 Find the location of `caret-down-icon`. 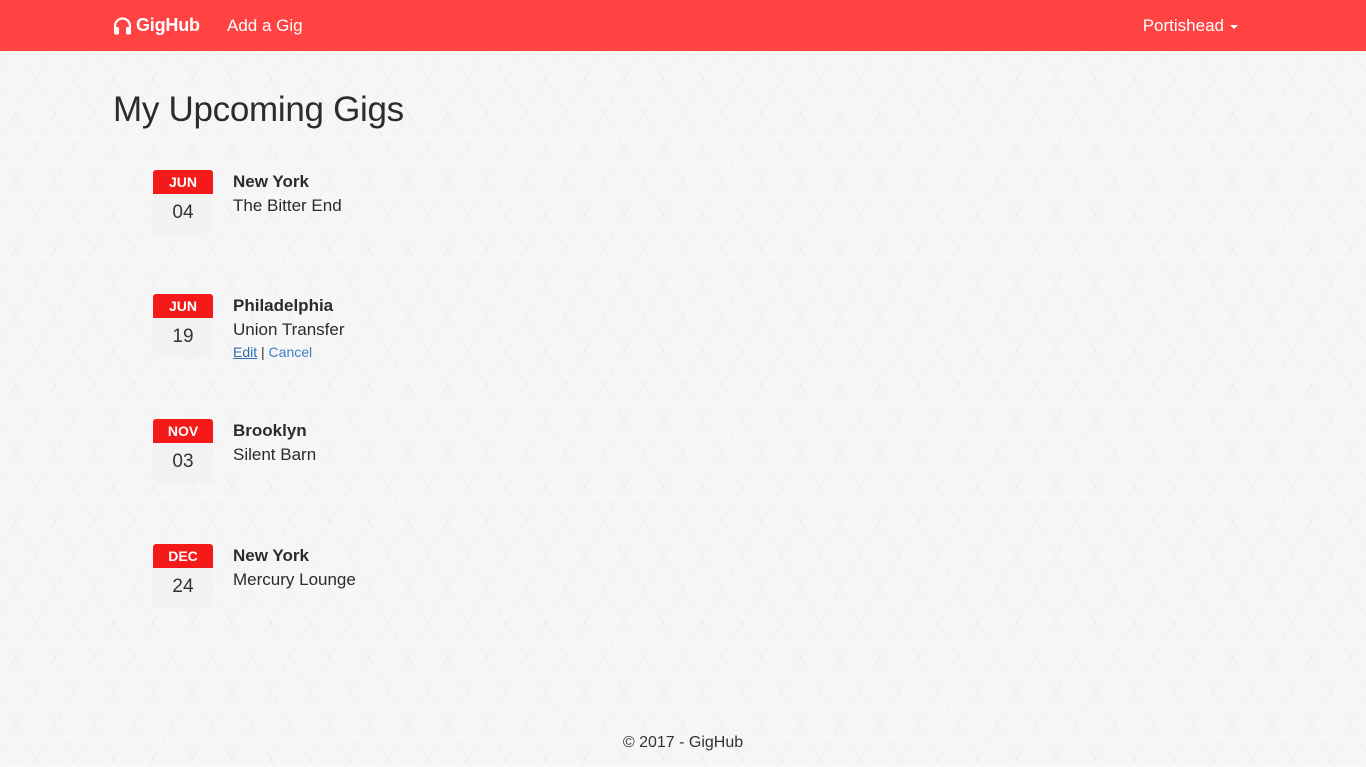

caret-down-icon is located at coordinates (1234, 26).